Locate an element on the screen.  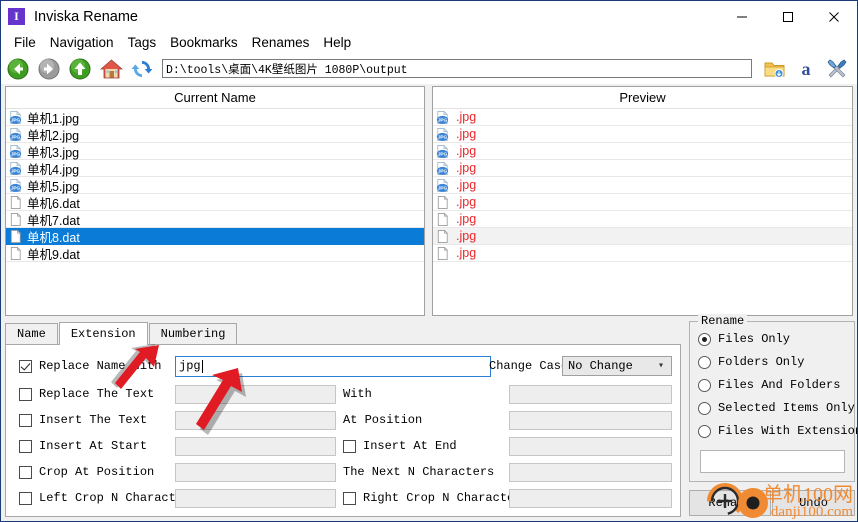
radio-files-and-folders: Files And Folders is located at coordinates (769, 385).